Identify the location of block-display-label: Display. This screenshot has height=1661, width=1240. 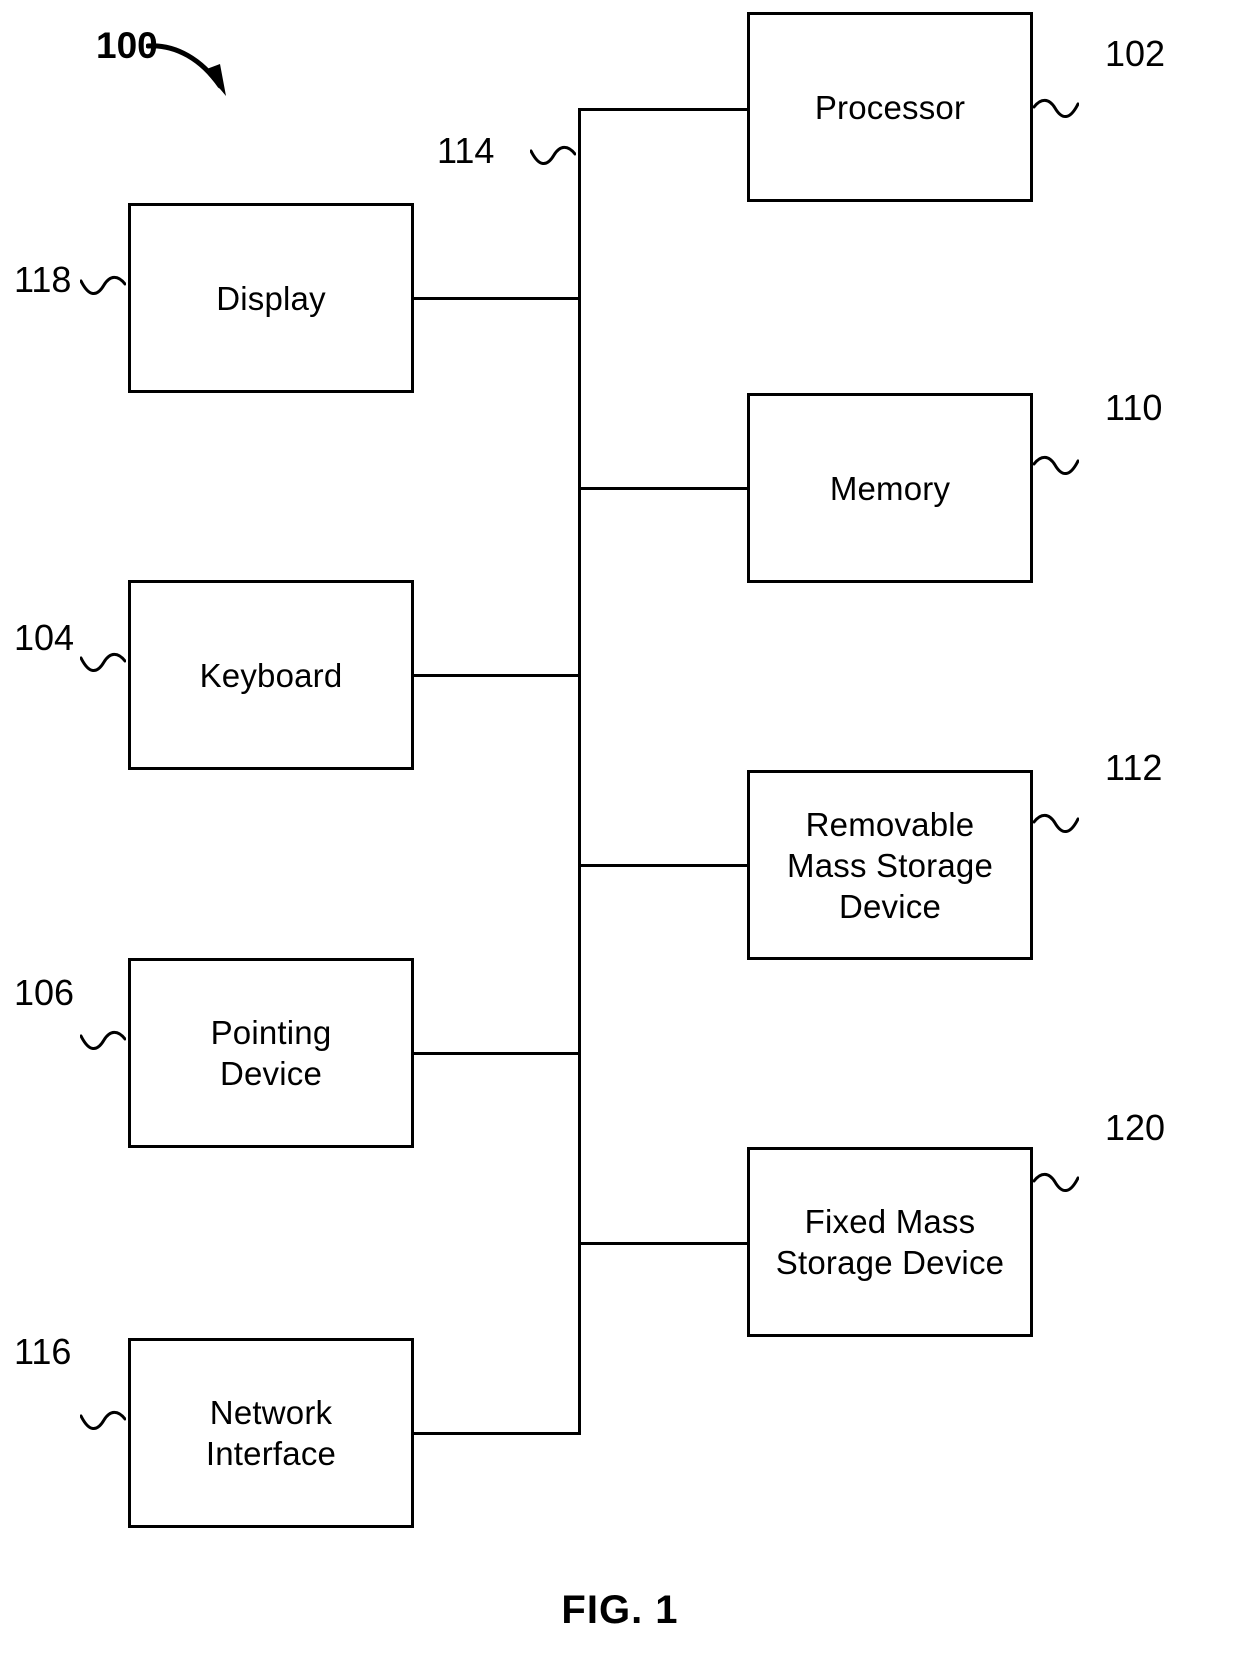
(271, 298).